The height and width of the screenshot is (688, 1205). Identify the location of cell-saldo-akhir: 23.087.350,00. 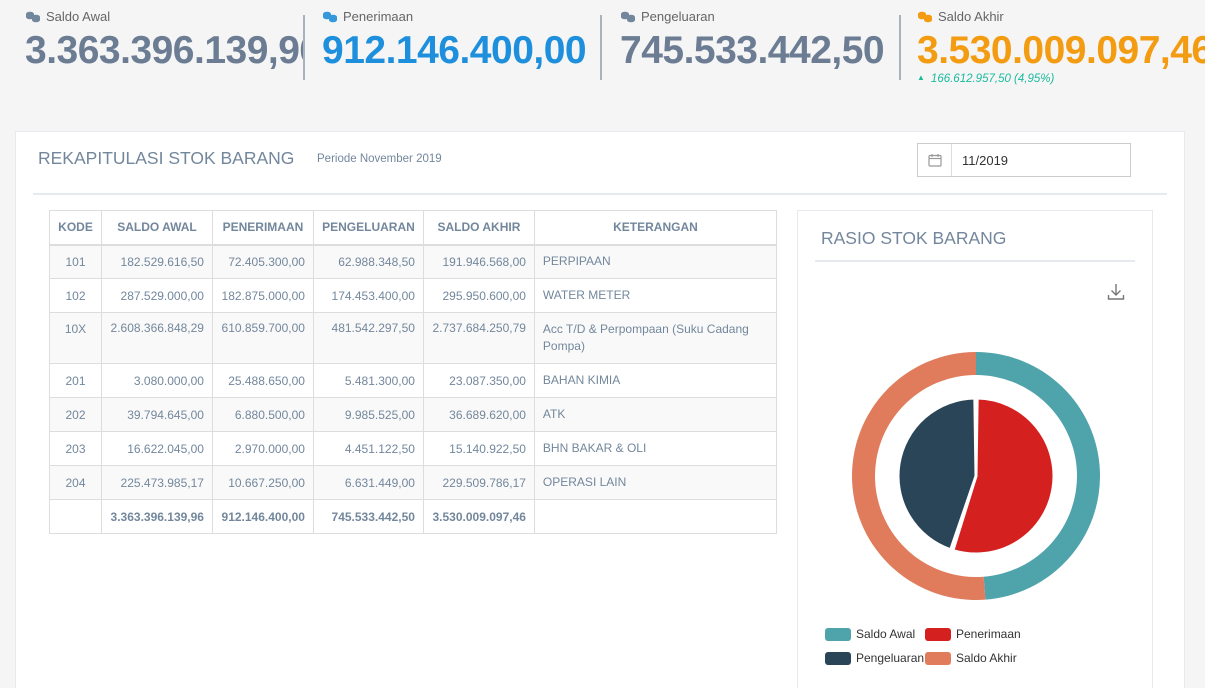
(478, 380).